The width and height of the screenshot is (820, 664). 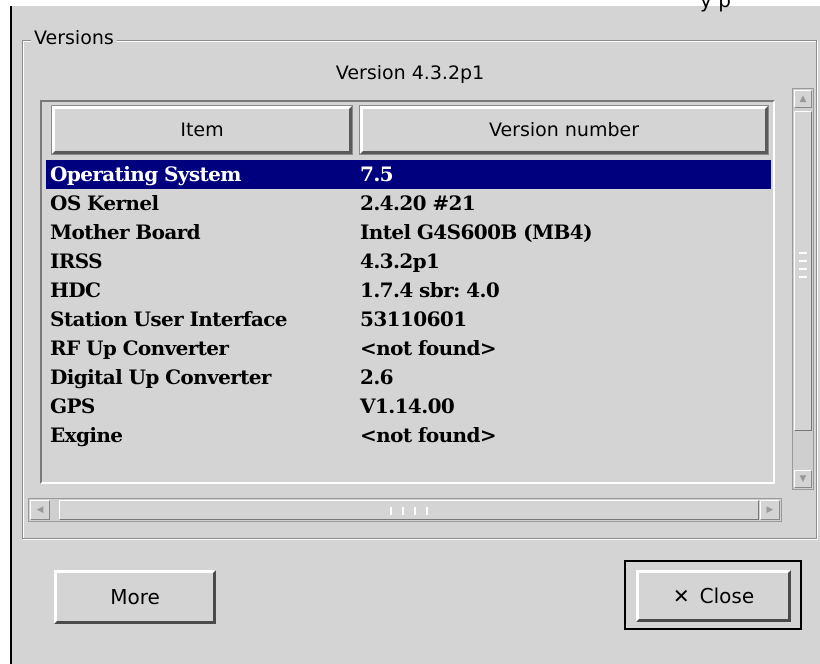 What do you see at coordinates (160, 377) in the screenshot?
I see `cell-item: Digital Up Converter` at bounding box center [160, 377].